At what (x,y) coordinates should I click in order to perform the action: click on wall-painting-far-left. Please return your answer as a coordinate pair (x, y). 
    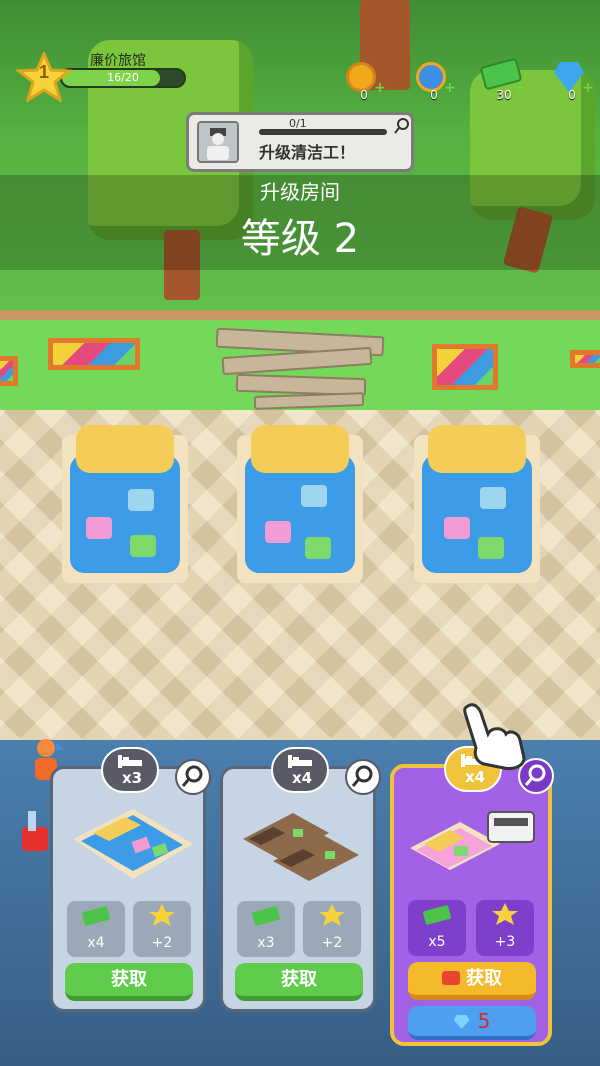
    Looking at the image, I should click on (9, 371).